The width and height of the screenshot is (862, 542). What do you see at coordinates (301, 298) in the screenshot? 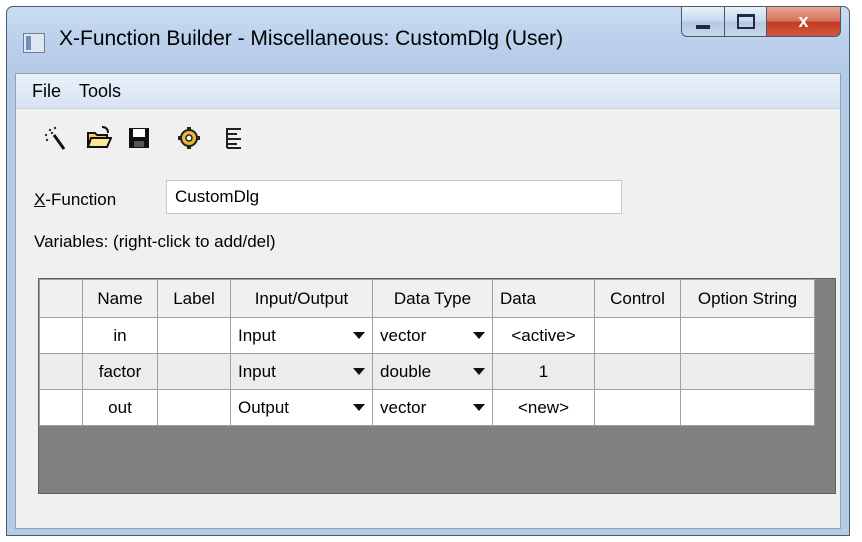
I see `column-header-input-output: Input/Output` at bounding box center [301, 298].